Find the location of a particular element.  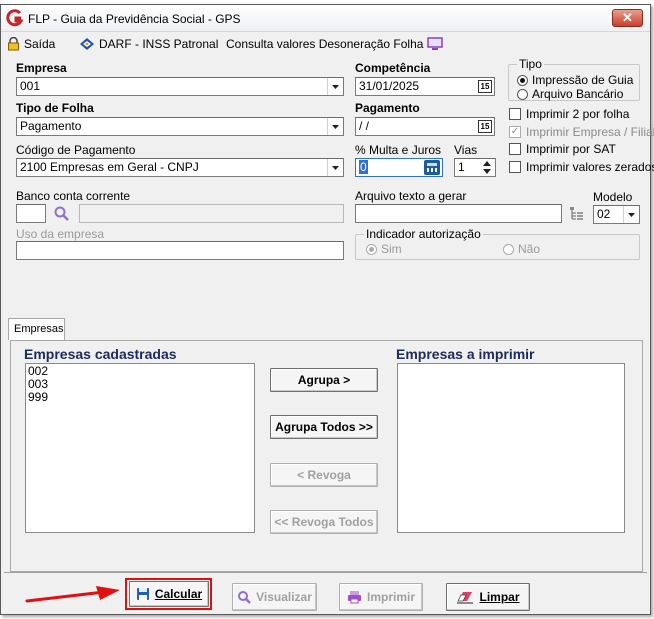

modelo-value: 02 is located at coordinates (604, 214).